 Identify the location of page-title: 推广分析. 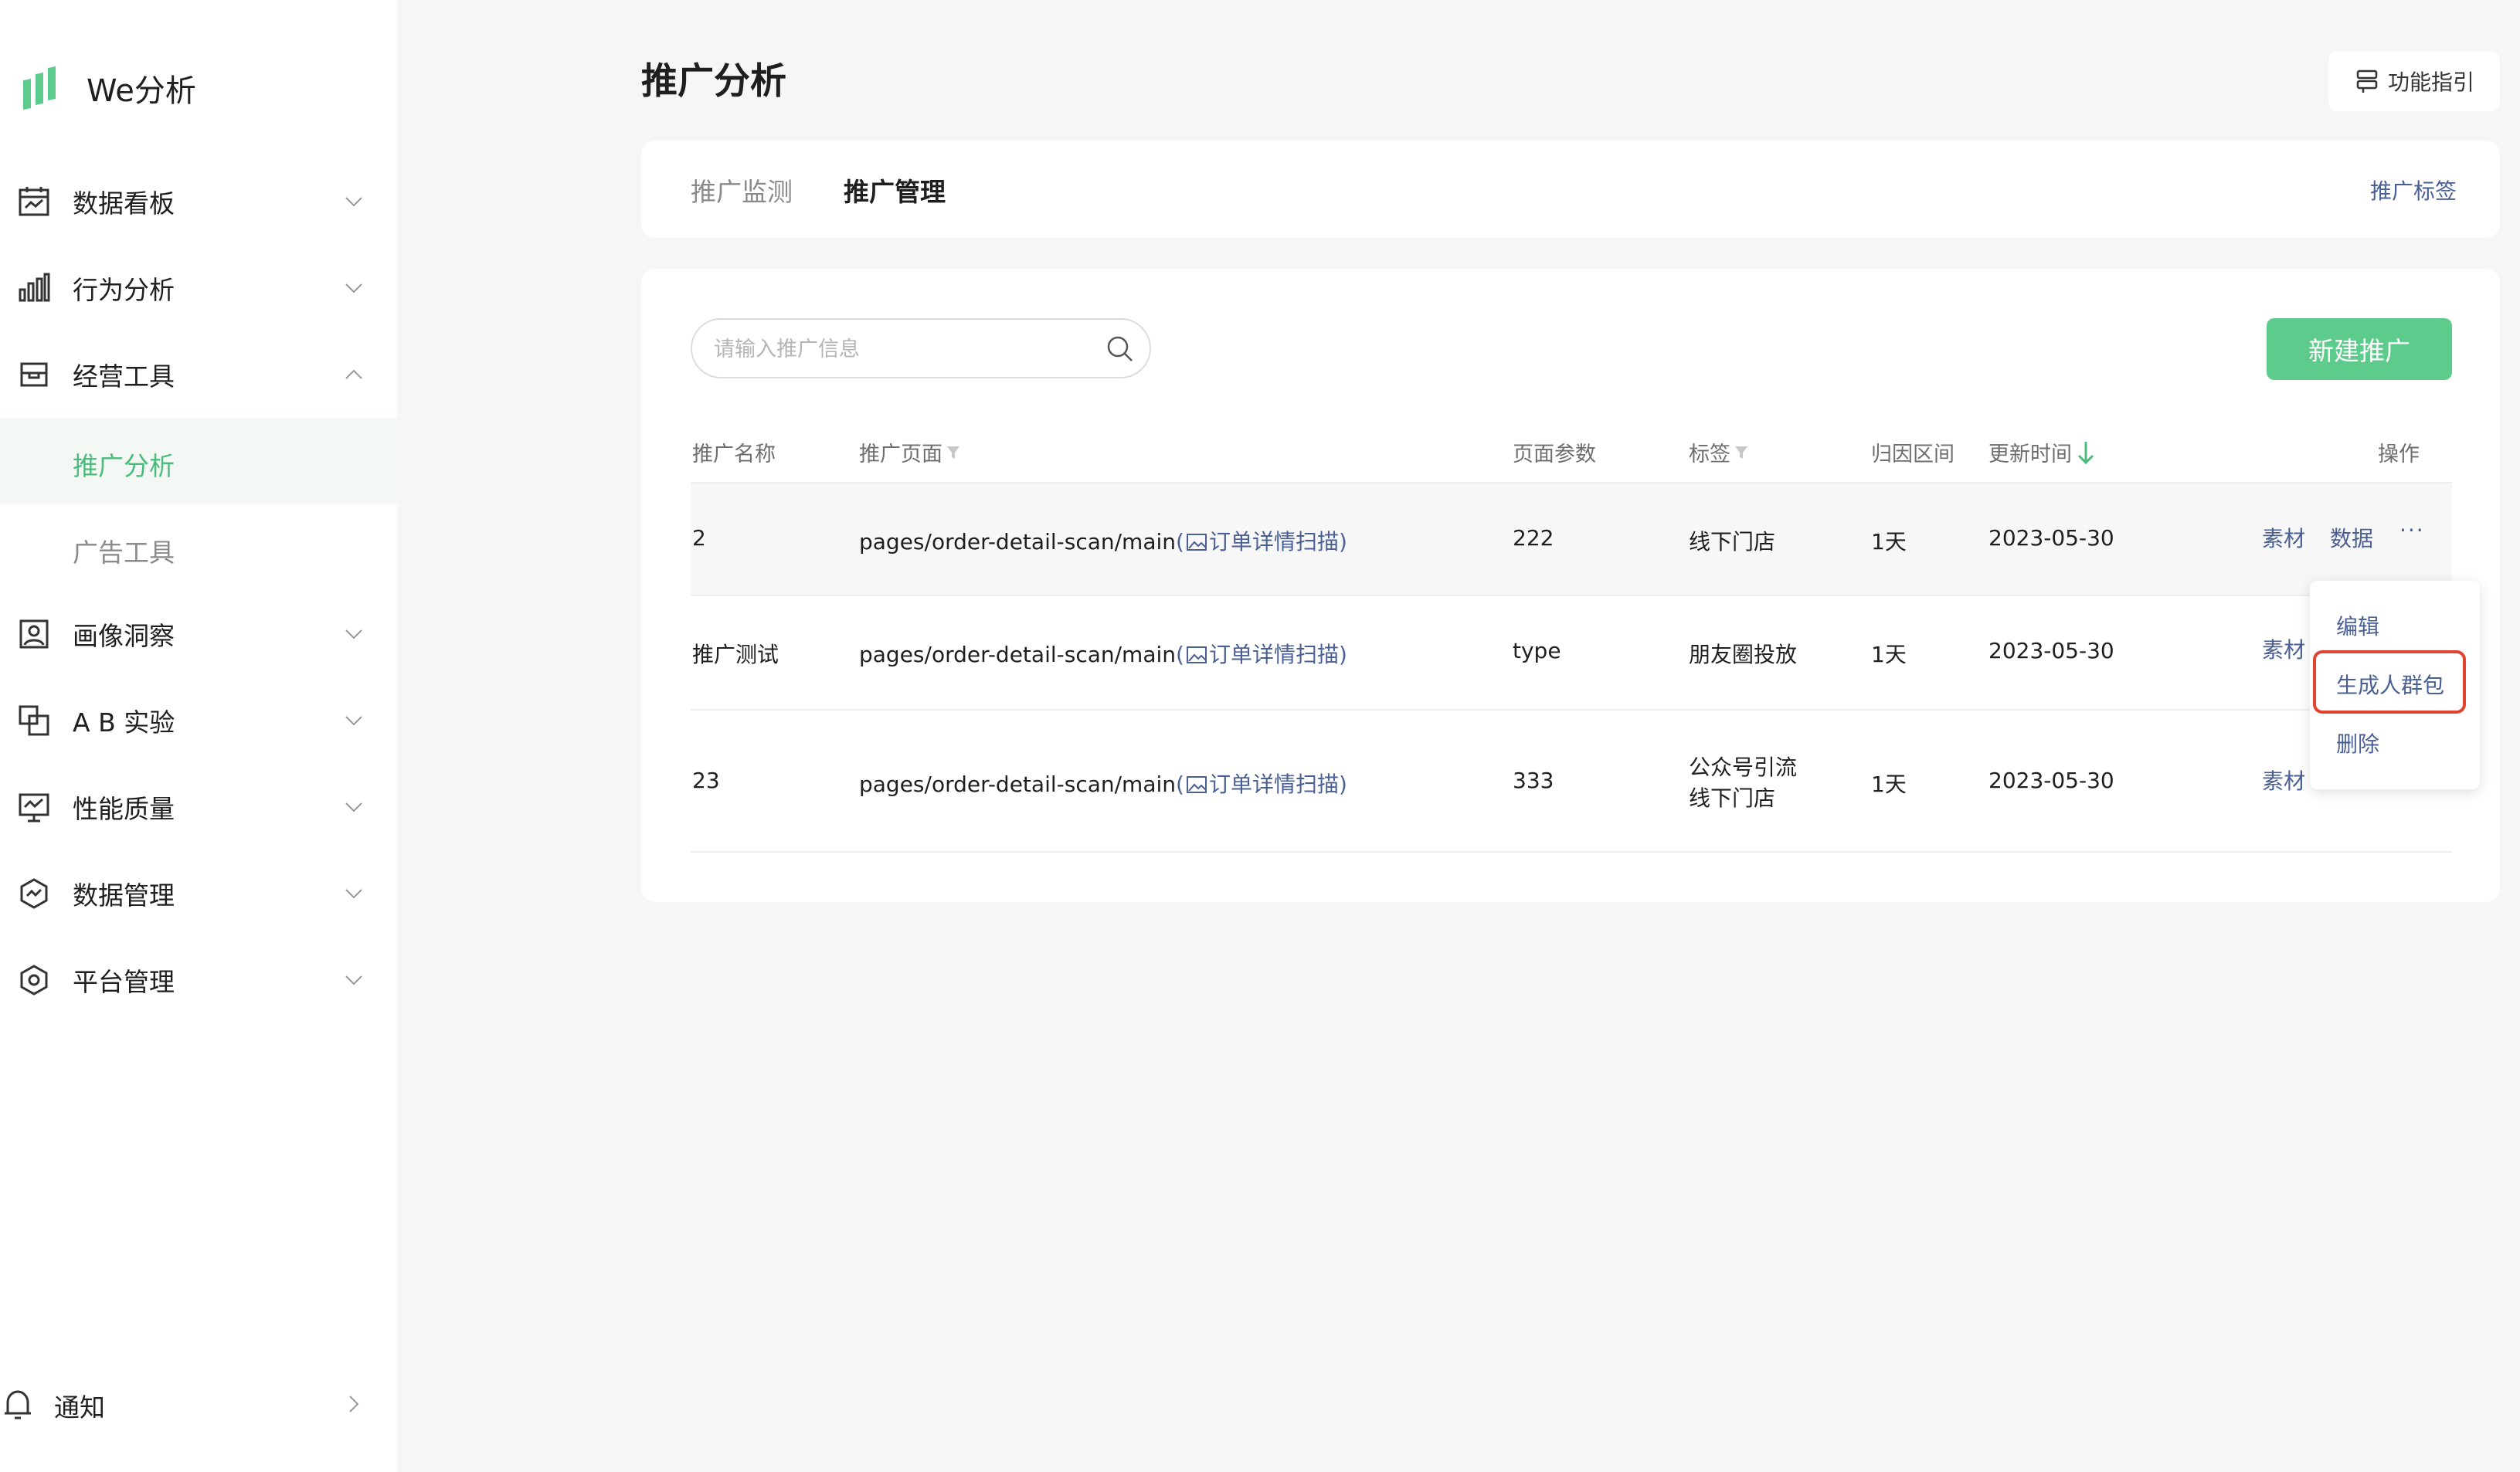
(713, 81).